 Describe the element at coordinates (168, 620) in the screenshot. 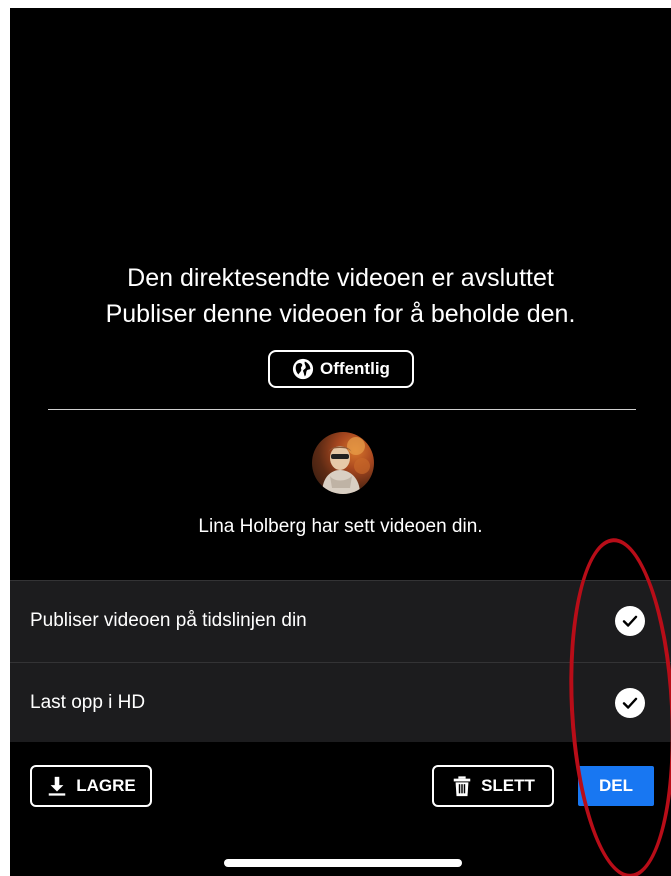

I see `option-label: Publiser videoen på tidslinjen din` at that location.